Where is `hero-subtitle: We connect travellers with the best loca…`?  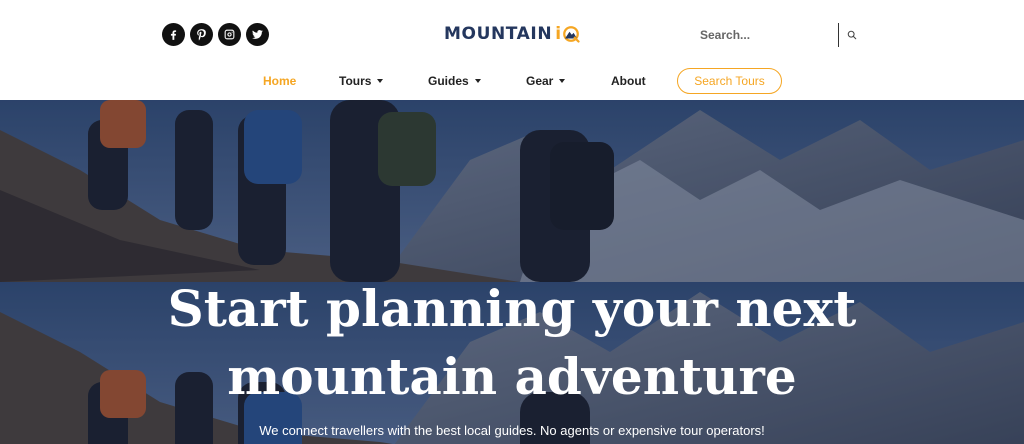
hero-subtitle: We connect travellers with the best loca… is located at coordinates (512, 430).